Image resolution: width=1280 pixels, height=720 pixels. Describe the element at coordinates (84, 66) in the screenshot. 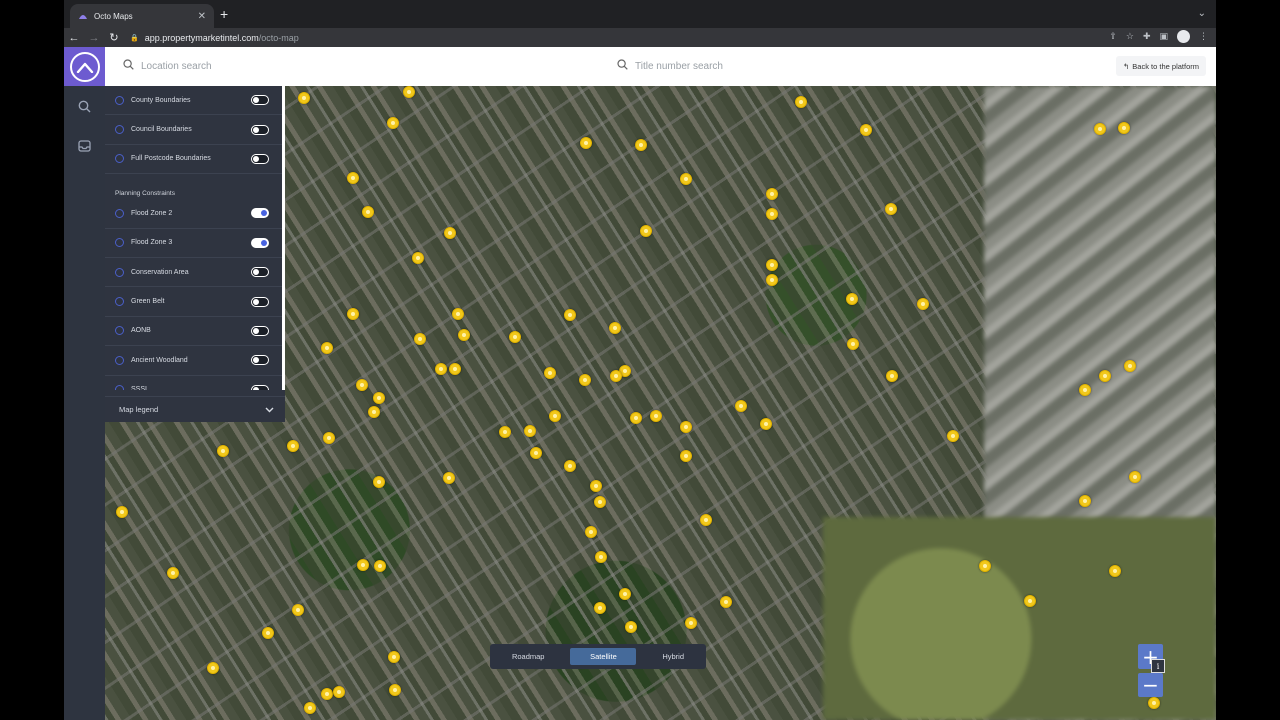

I see `octo-logo-icon` at that location.